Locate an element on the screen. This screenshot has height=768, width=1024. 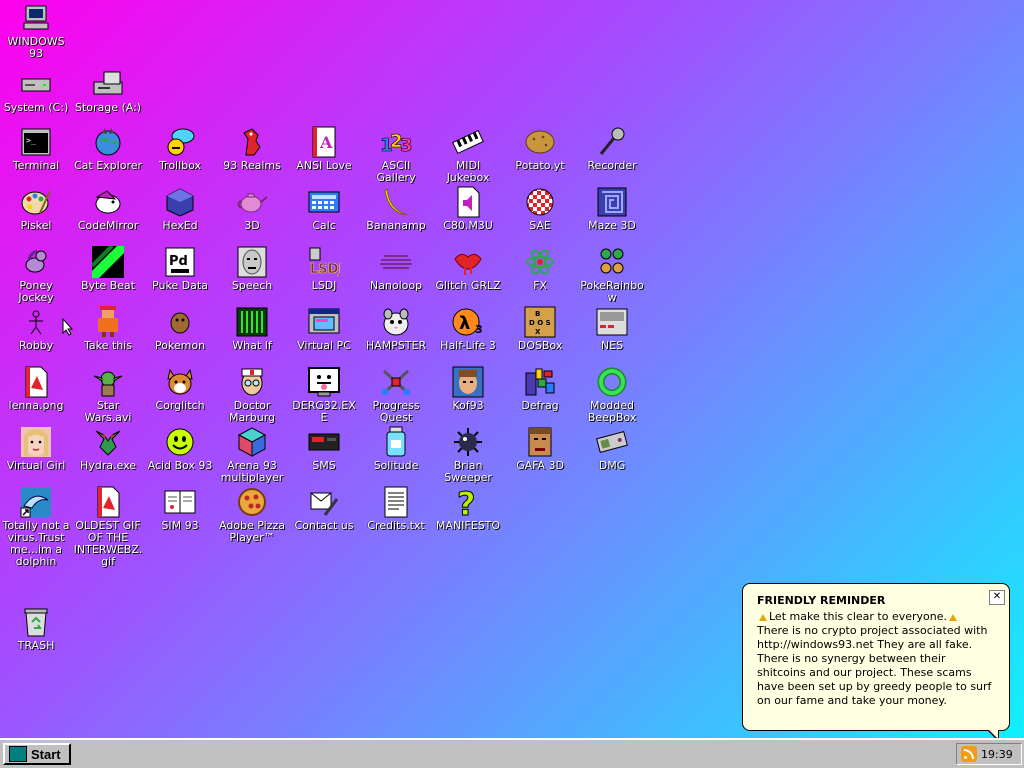
desktop-icon-system-c: System (C:) is located at coordinates (36, 98).